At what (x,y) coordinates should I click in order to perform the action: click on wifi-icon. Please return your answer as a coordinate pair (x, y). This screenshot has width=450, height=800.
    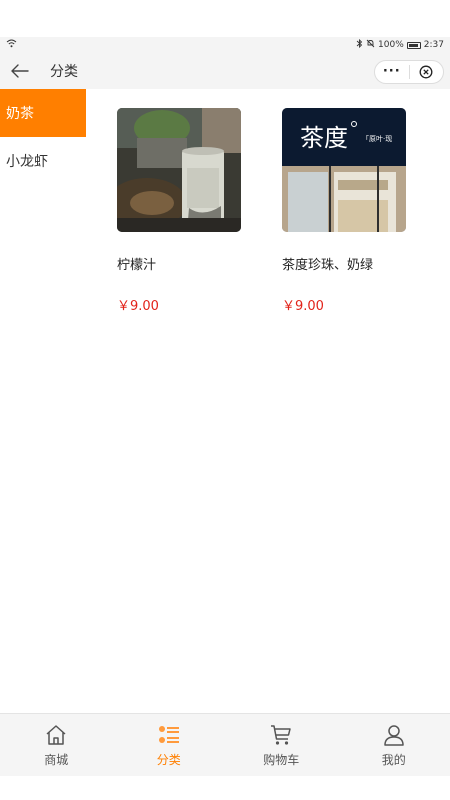
    Looking at the image, I should click on (11, 45).